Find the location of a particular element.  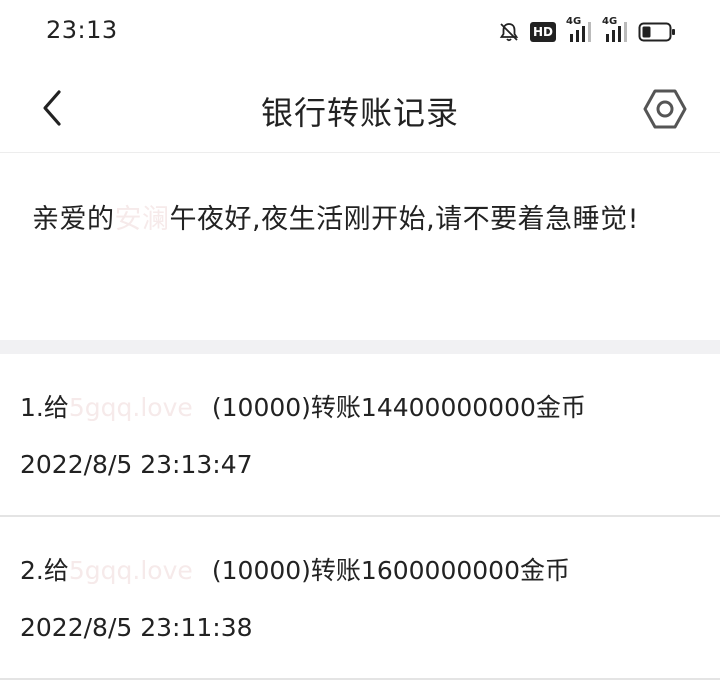

network-type-label: 4G is located at coordinates (574, 21).